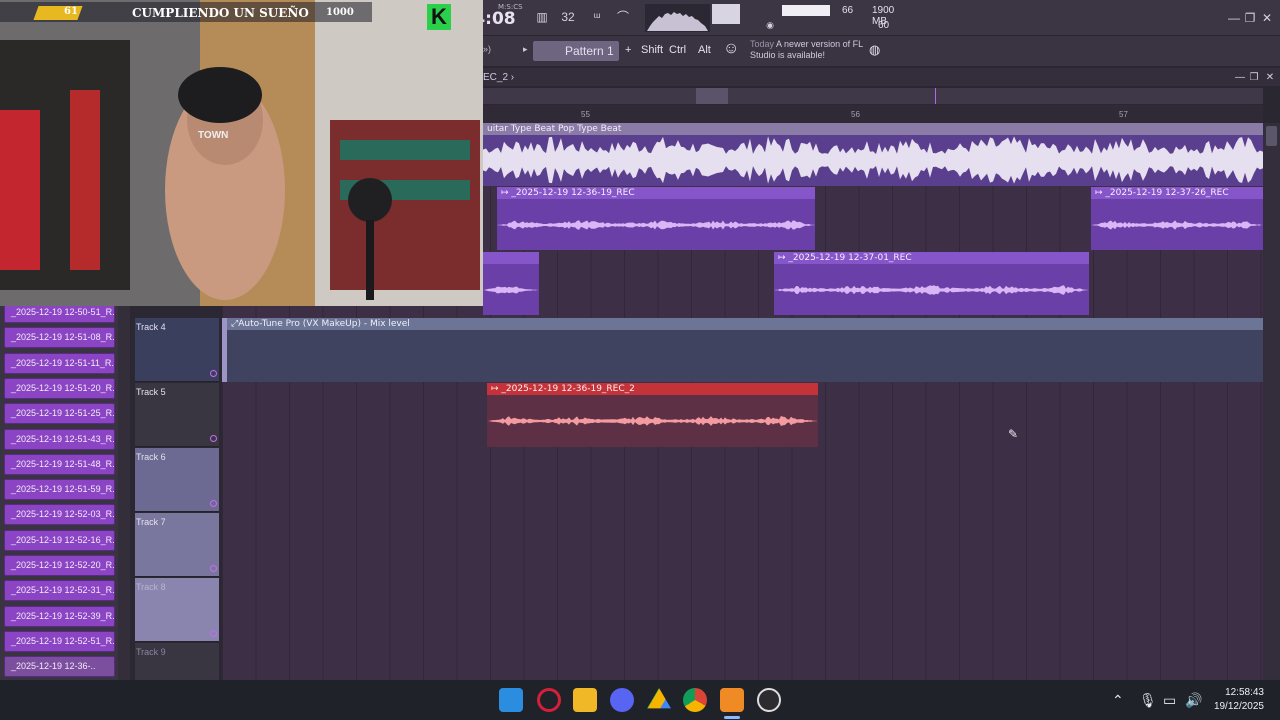 Image resolution: width=1280 pixels, height=720 pixels. I want to click on browser-scrollbar, so click(124, 490).